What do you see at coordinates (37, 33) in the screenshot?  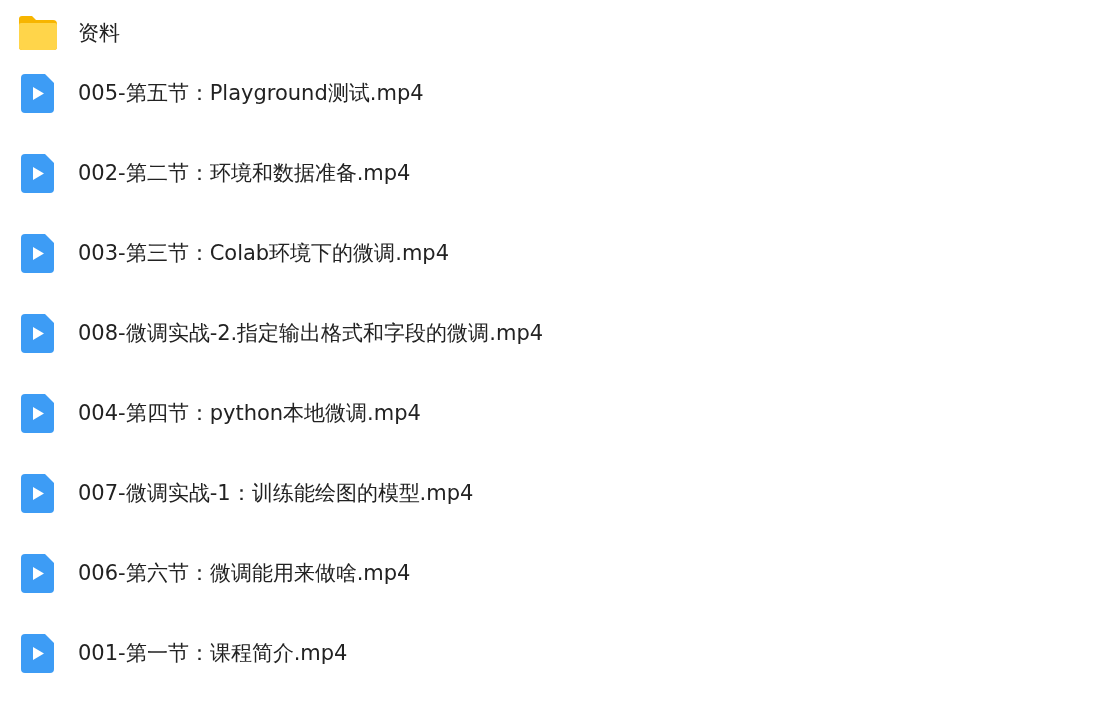 I see `folder-icon` at bounding box center [37, 33].